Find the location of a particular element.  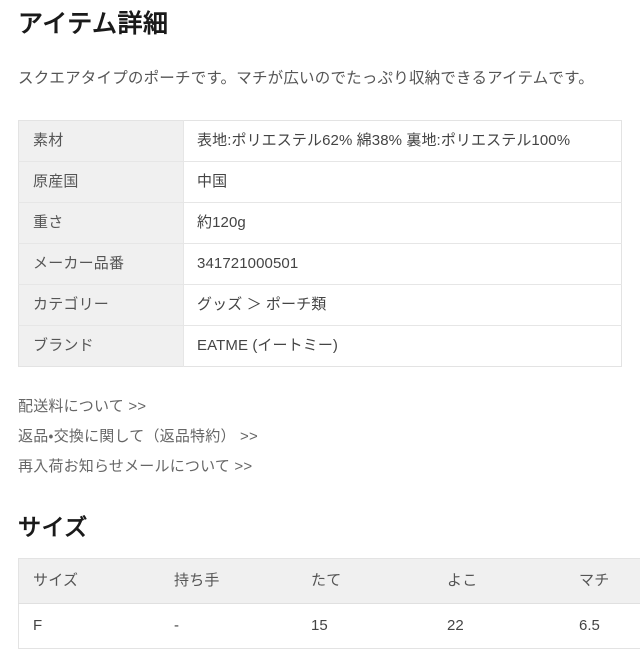

spec-label-model-number: メーカー品番 is located at coordinates (101, 264).